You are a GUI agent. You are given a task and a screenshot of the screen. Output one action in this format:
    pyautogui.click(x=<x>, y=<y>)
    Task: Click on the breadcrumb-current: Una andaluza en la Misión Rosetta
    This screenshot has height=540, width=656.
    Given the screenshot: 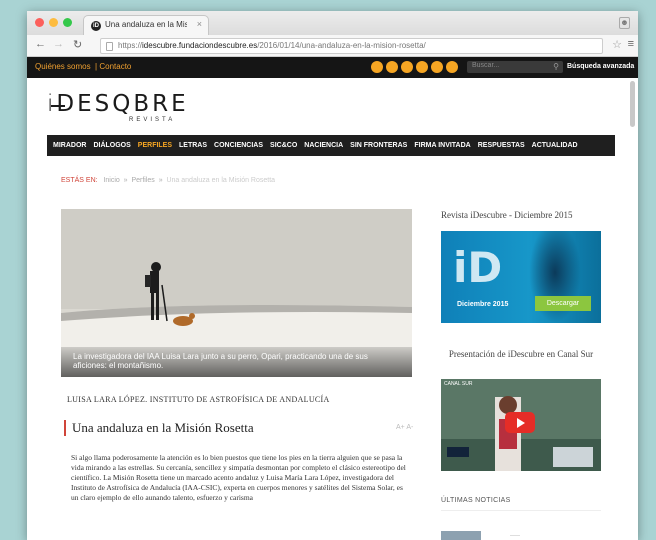 What is the action you would take?
    pyautogui.click(x=221, y=180)
    